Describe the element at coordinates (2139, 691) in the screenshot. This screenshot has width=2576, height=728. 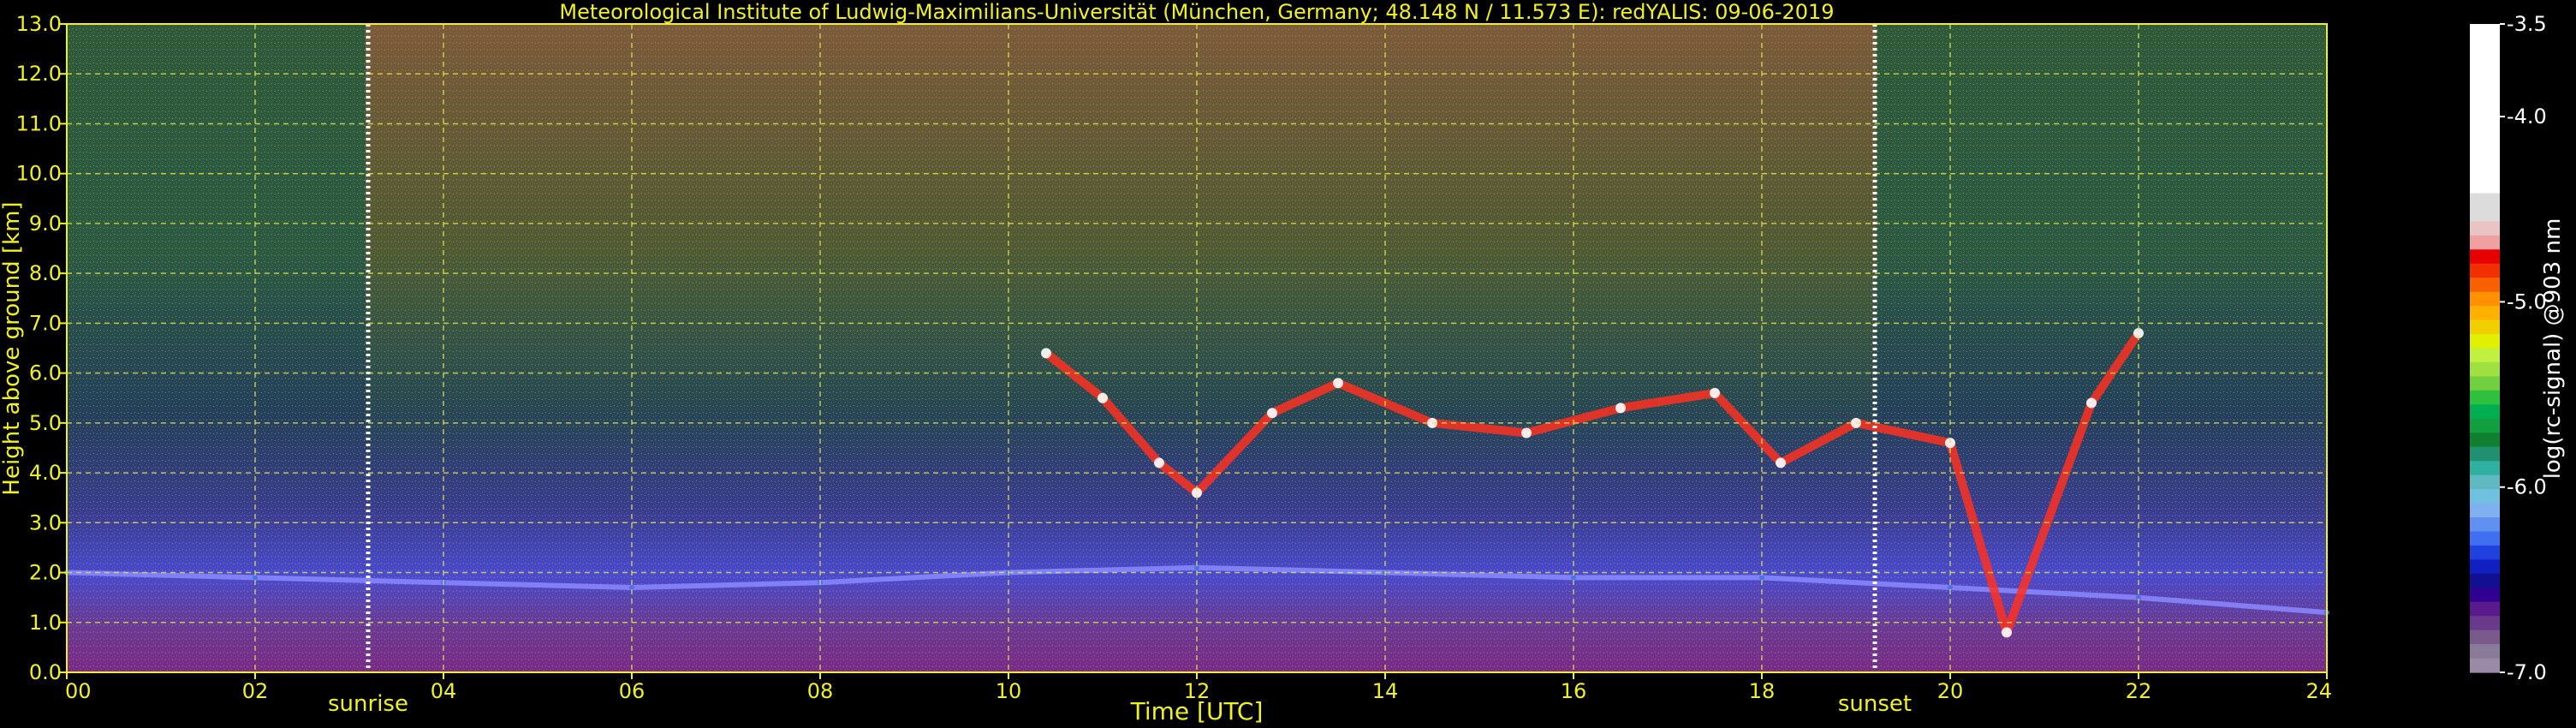
I see `x-tick-label: 22` at that location.